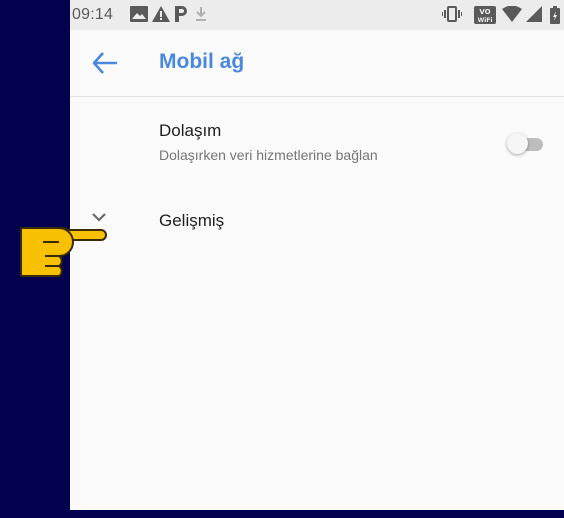 This screenshot has width=564, height=518. Describe the element at coordinates (512, 14) in the screenshot. I see `wifi-icon` at that location.